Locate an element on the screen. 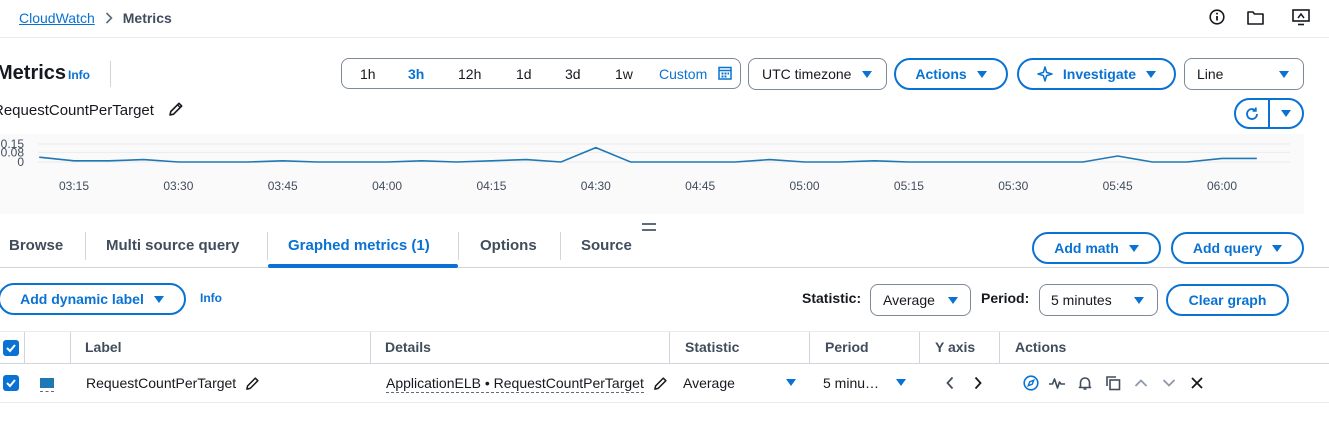 The height and width of the screenshot is (431, 1329). chevron-up-icon is located at coordinates (1141, 383).